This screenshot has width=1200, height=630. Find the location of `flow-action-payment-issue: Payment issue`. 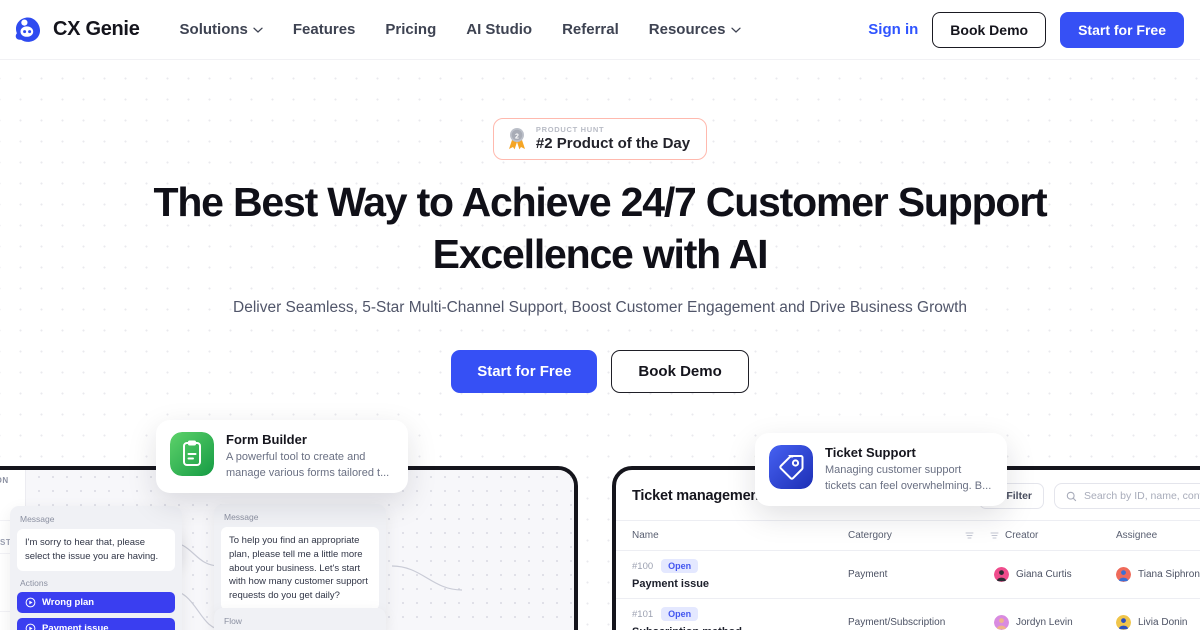

flow-action-payment-issue: Payment issue is located at coordinates (96, 623).